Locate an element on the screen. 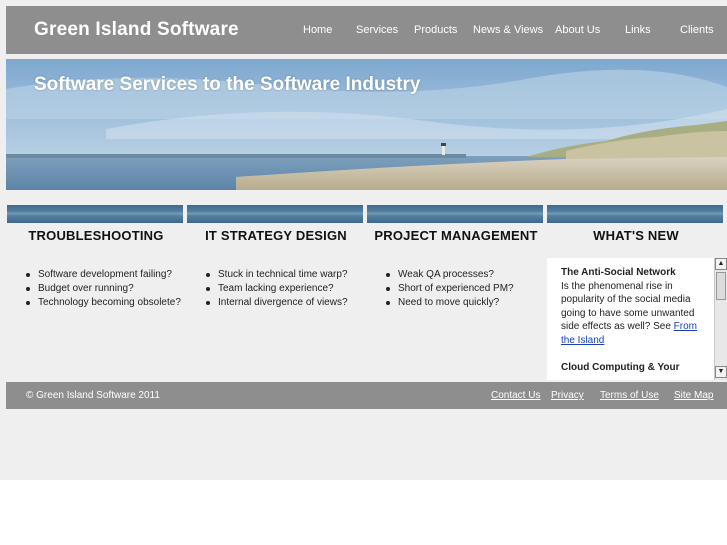  list-item: Weak QA processes? is located at coordinates (449, 275).